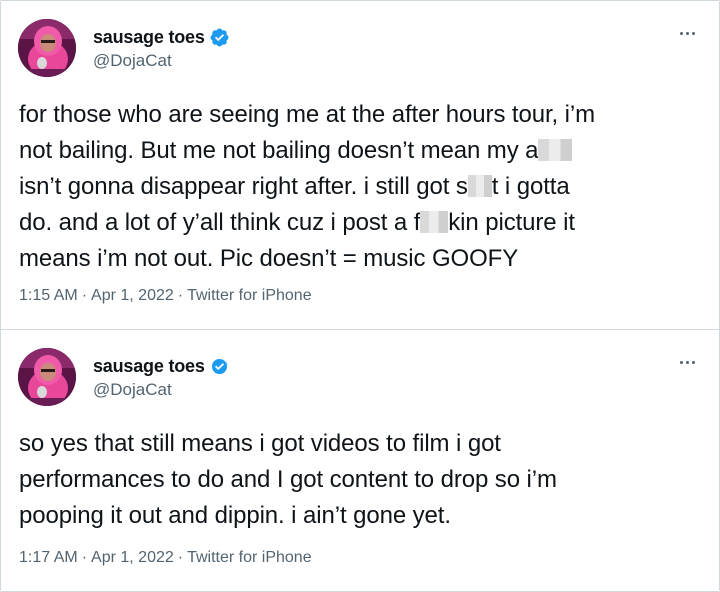 The image size is (720, 592). I want to click on tweet-text-line: t i gotta, so click(530, 186).